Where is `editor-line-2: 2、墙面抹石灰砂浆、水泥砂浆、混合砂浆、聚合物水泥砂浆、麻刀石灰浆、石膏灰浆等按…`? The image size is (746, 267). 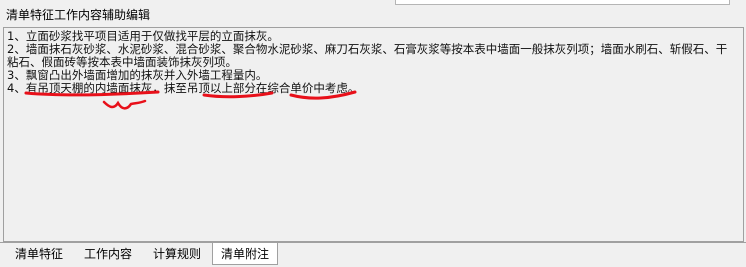 editor-line-2: 2、墙面抹石灰砂浆、水泥砂浆、混合砂浆、聚合物水泥砂浆、麻刀石灰浆、石膏灰浆等按… is located at coordinates (367, 56).